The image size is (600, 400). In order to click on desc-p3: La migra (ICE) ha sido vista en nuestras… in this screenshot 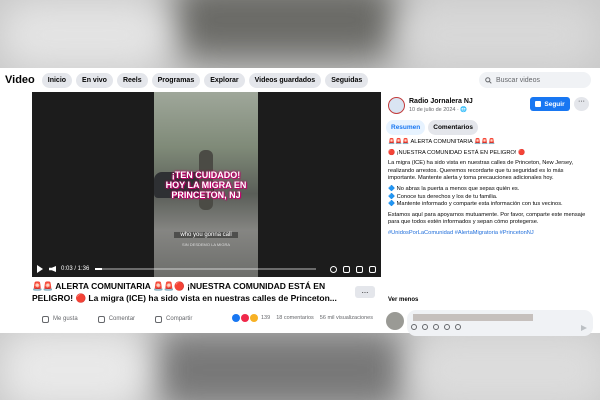, I will do `click(481, 171)`.